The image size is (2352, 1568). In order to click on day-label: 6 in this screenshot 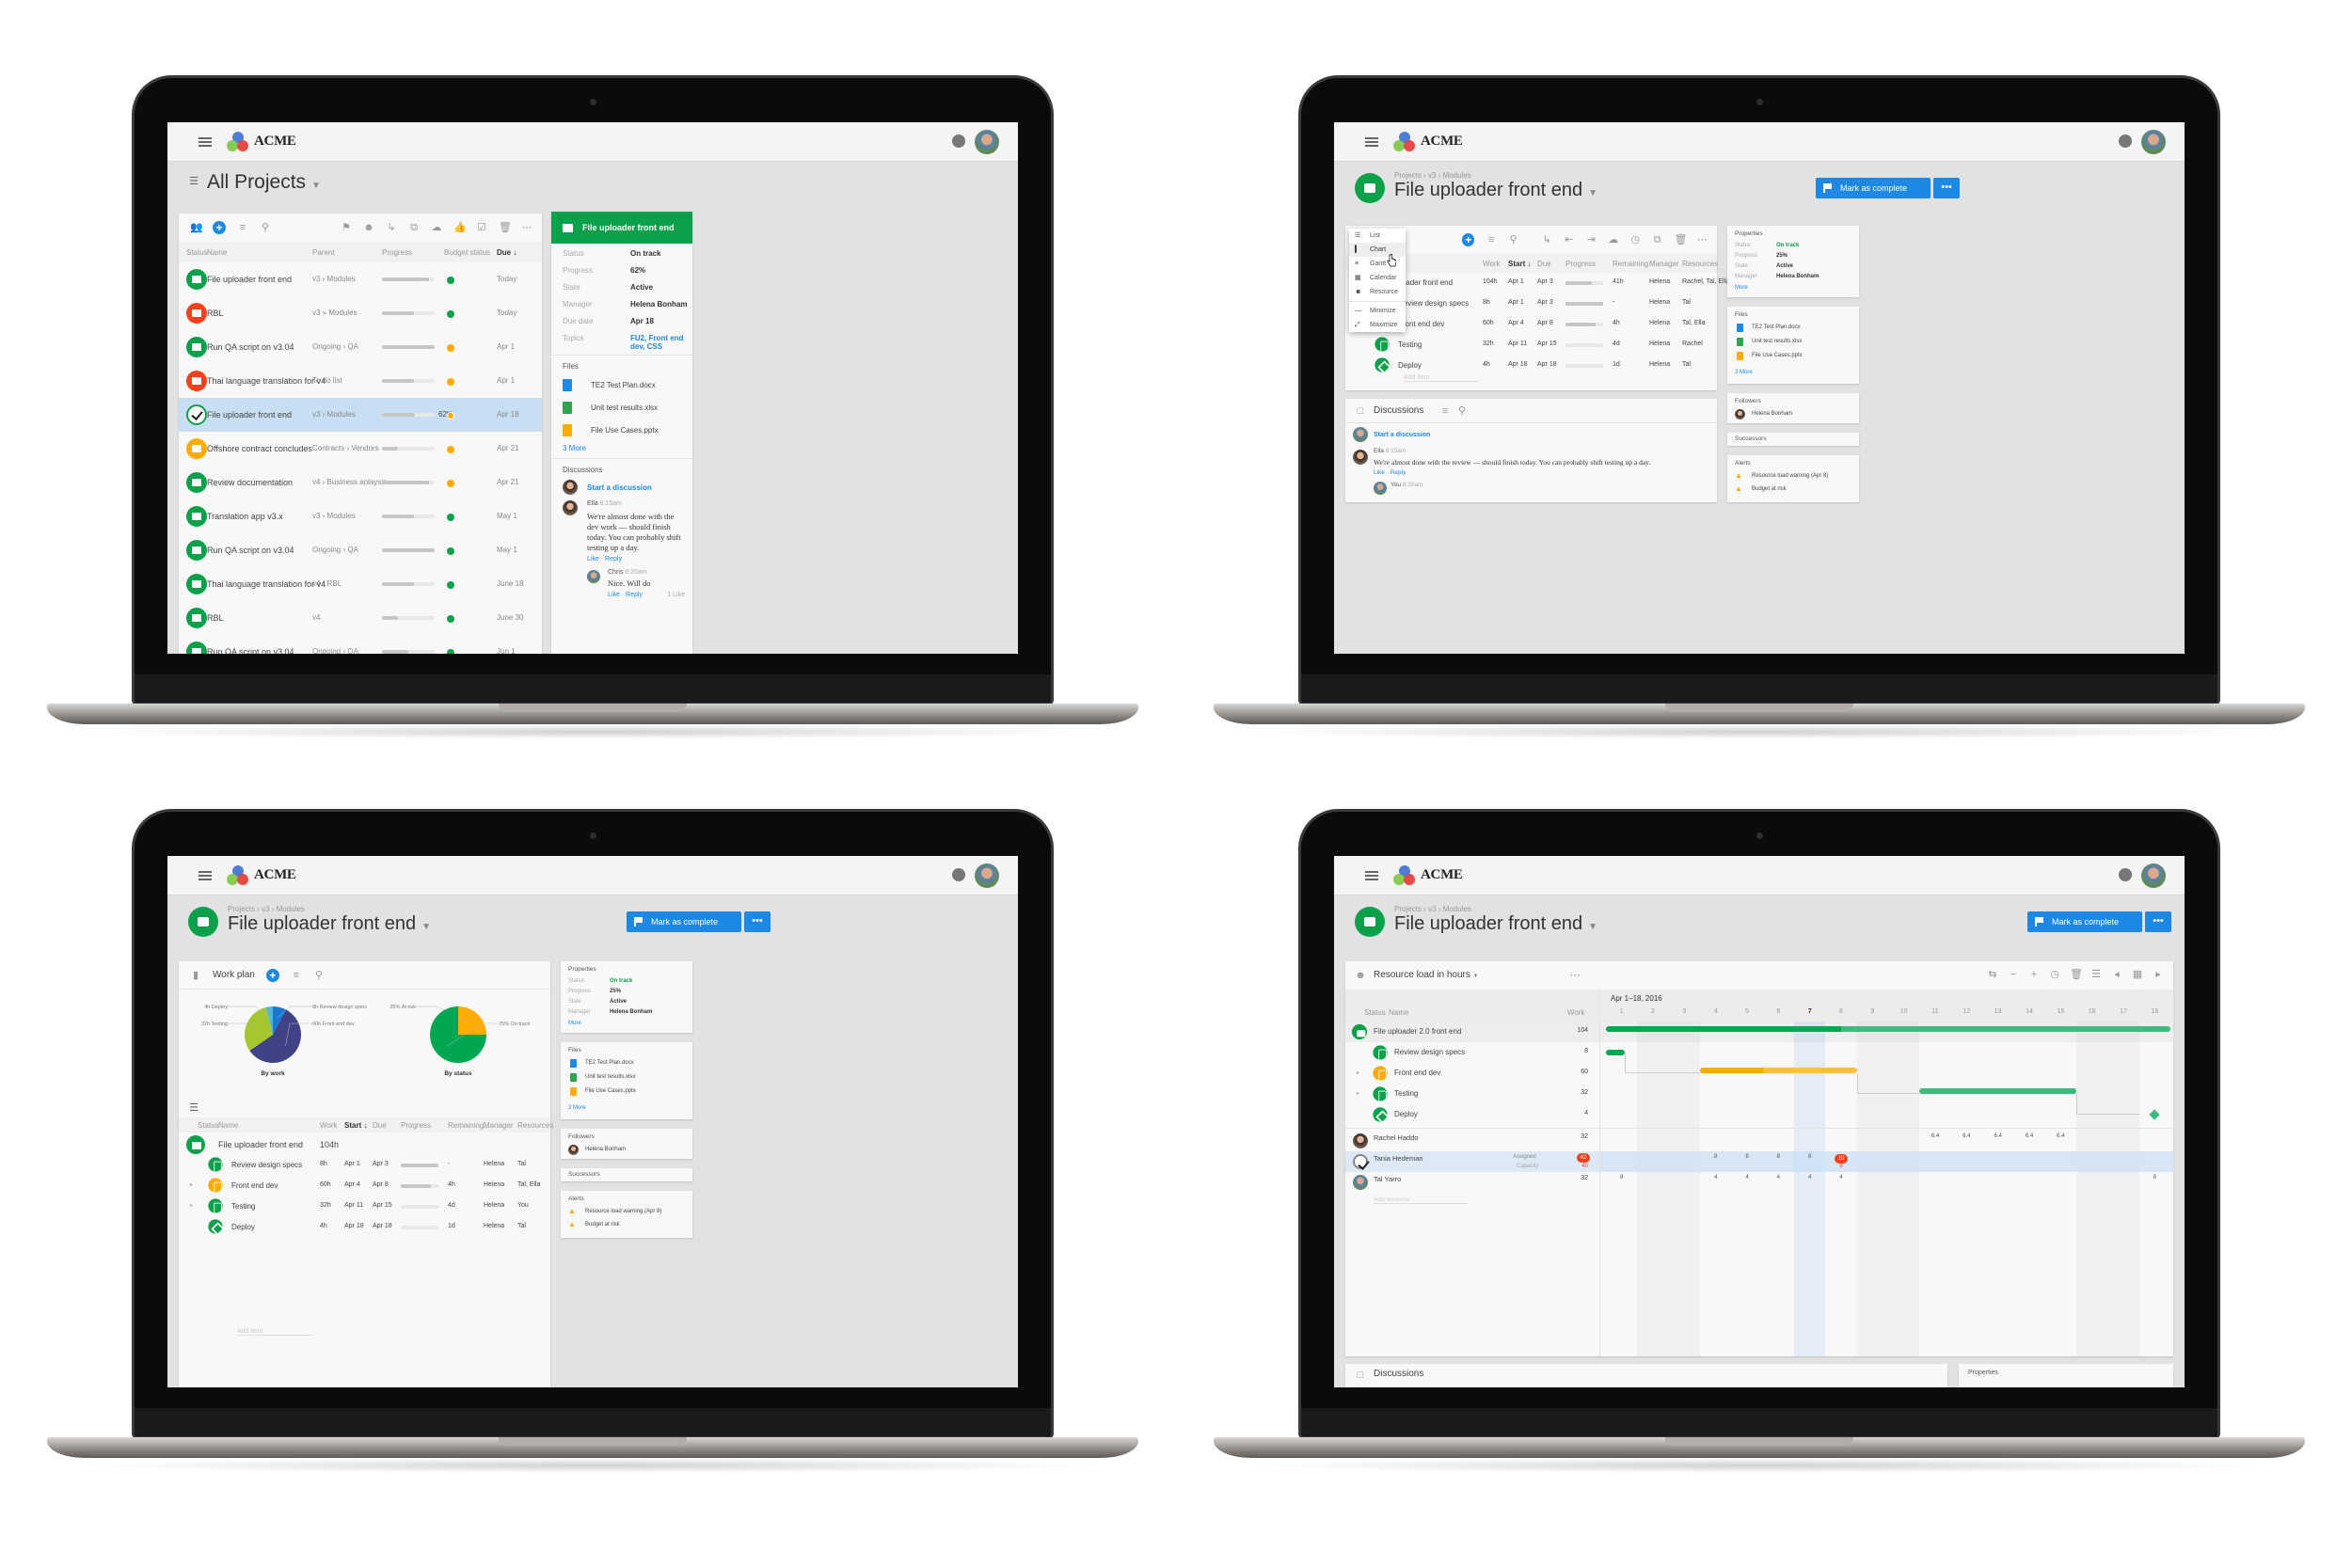, I will do `click(1778, 1012)`.